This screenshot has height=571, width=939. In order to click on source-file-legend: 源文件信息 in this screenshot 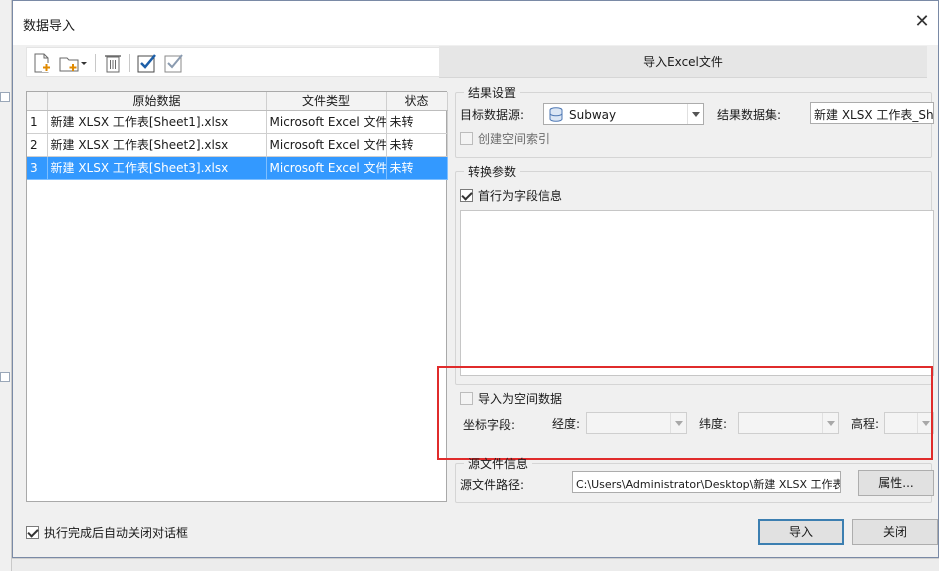, I will do `click(498, 464)`.